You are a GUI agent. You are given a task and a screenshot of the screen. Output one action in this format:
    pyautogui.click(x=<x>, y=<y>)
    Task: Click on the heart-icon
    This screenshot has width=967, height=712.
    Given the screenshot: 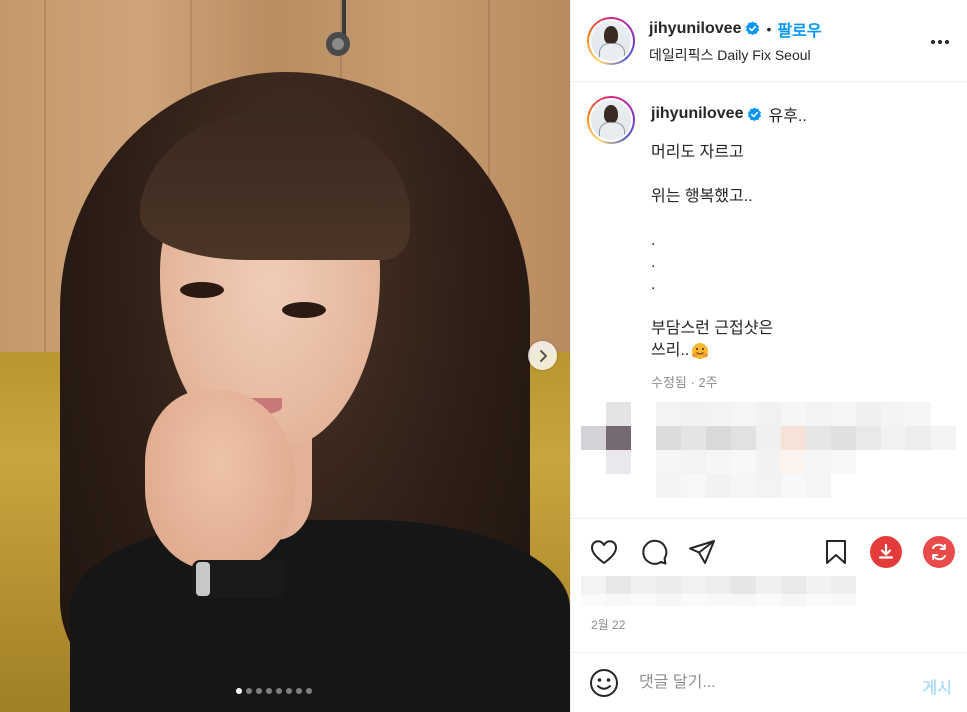 What is the action you would take?
    pyautogui.click(x=604, y=552)
    